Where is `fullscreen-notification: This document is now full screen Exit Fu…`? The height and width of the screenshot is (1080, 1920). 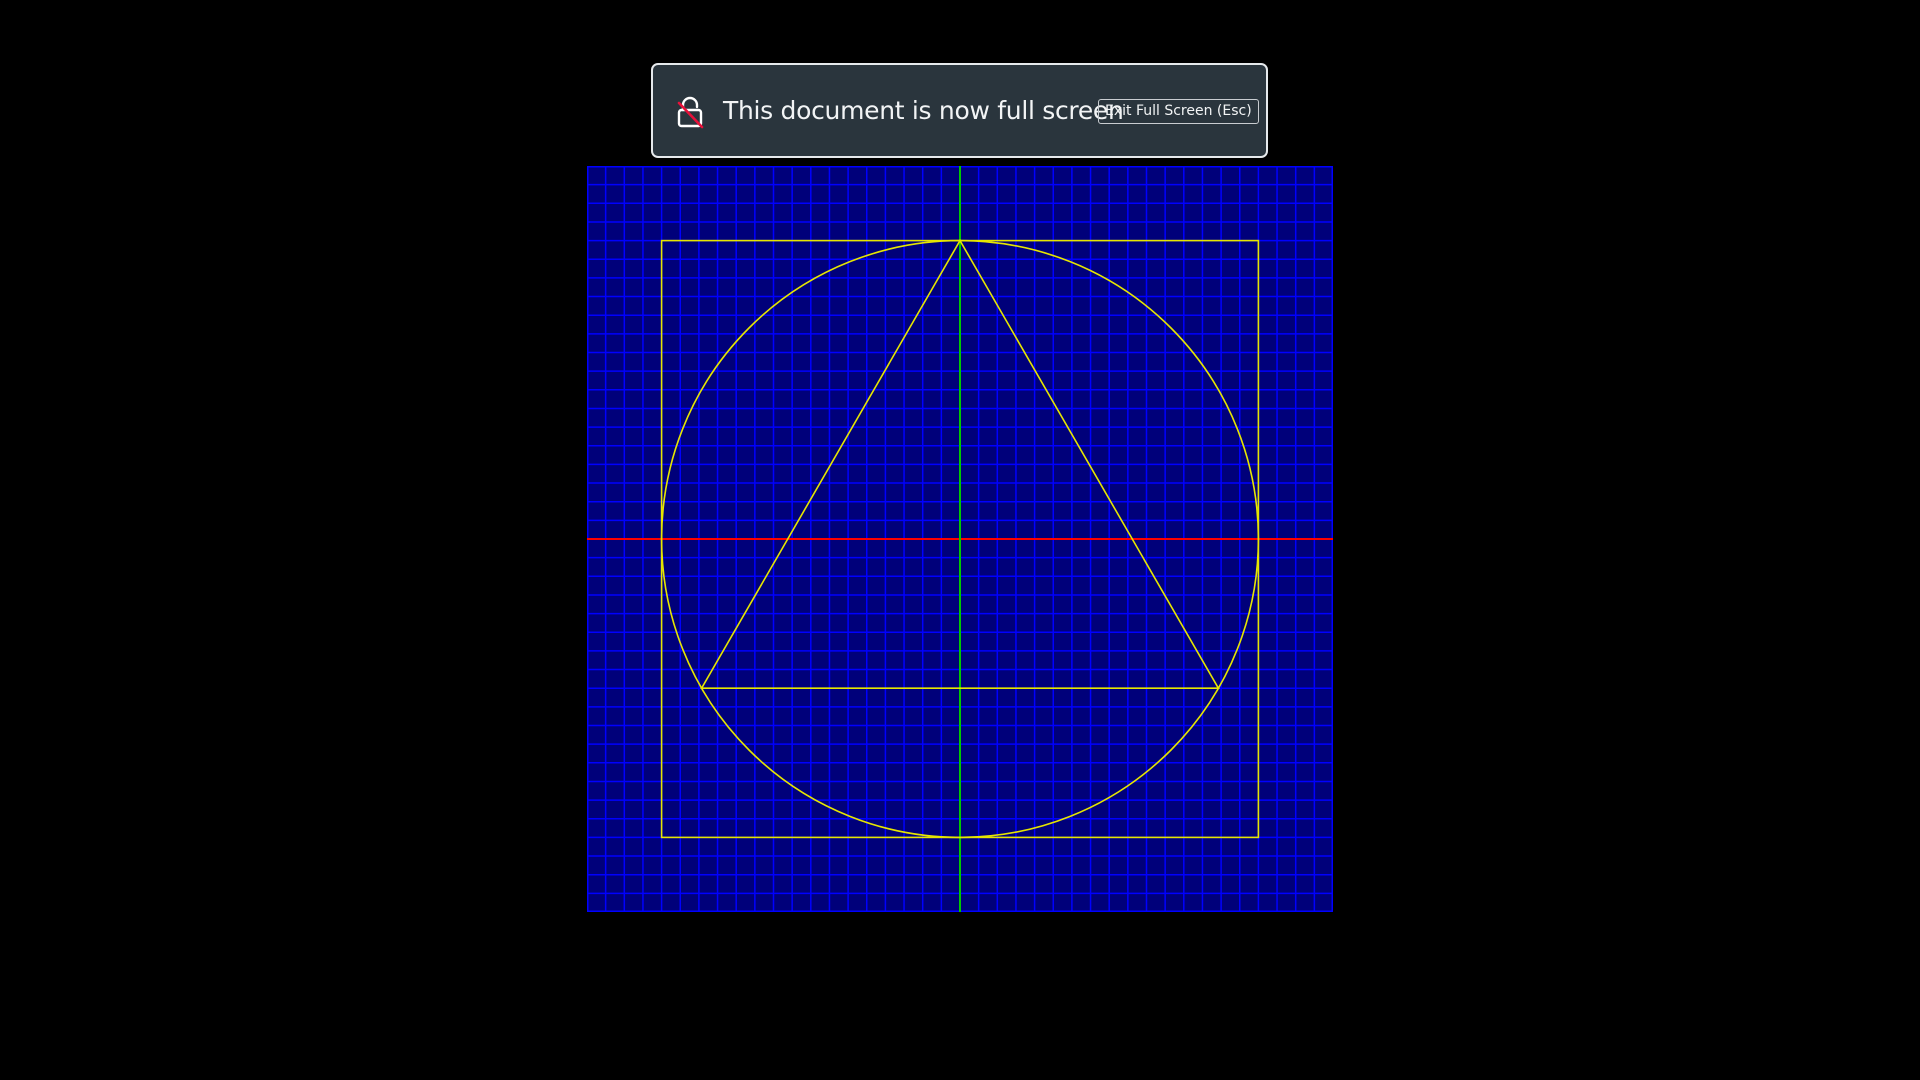 fullscreen-notification: This document is now full screen Exit Fu… is located at coordinates (959, 110).